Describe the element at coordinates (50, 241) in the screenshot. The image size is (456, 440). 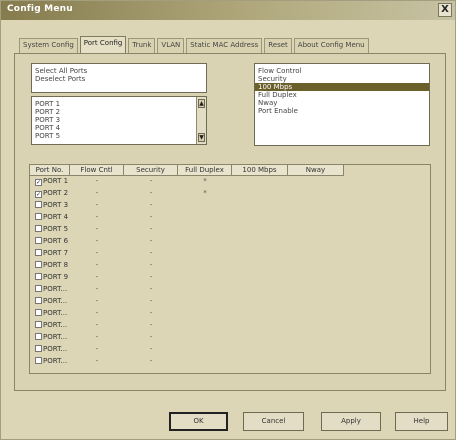
I see `port-cell: PORT 6` at that location.